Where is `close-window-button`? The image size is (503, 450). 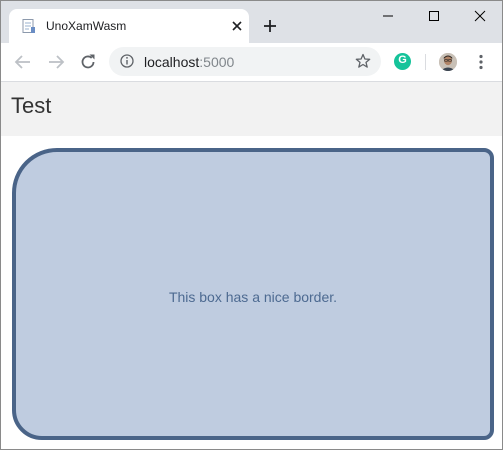 close-window-button is located at coordinates (479, 16).